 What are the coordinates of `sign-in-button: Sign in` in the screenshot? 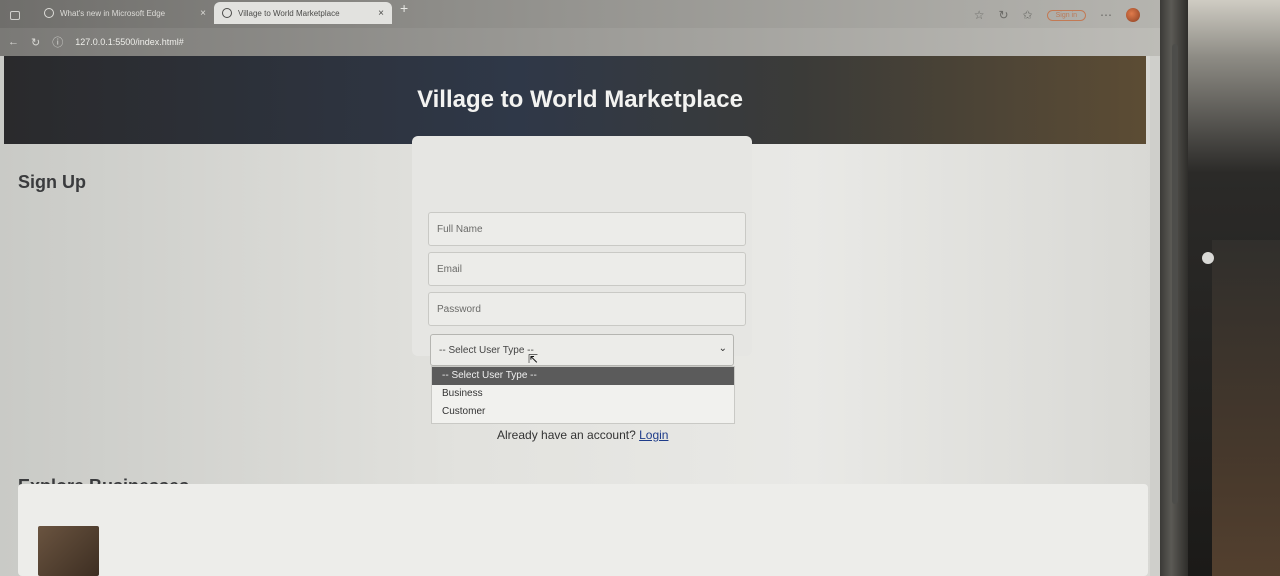 It's located at (1066, 15).